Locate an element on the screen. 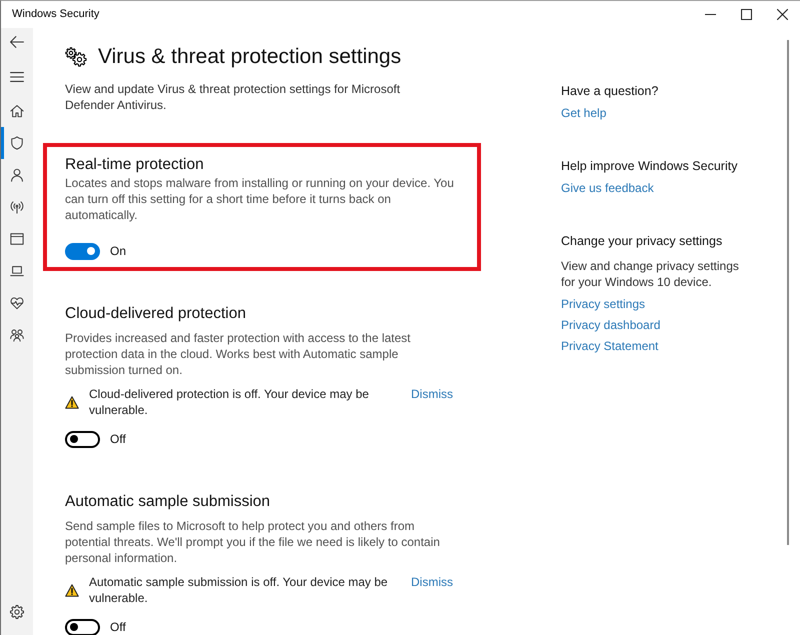 This screenshot has width=800, height=635. laptop-icon is located at coordinates (17, 271).